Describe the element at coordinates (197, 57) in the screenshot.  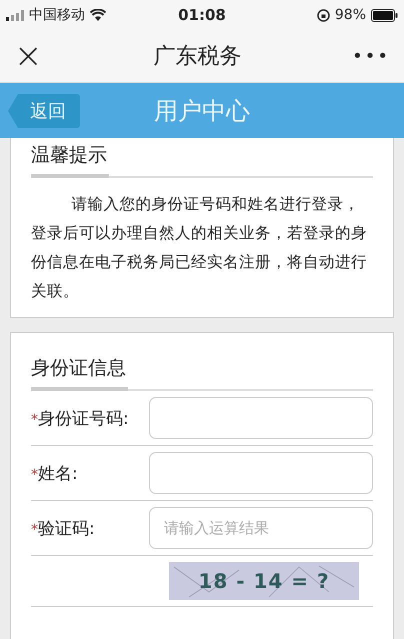
I see `page-title: 广东税务` at that location.